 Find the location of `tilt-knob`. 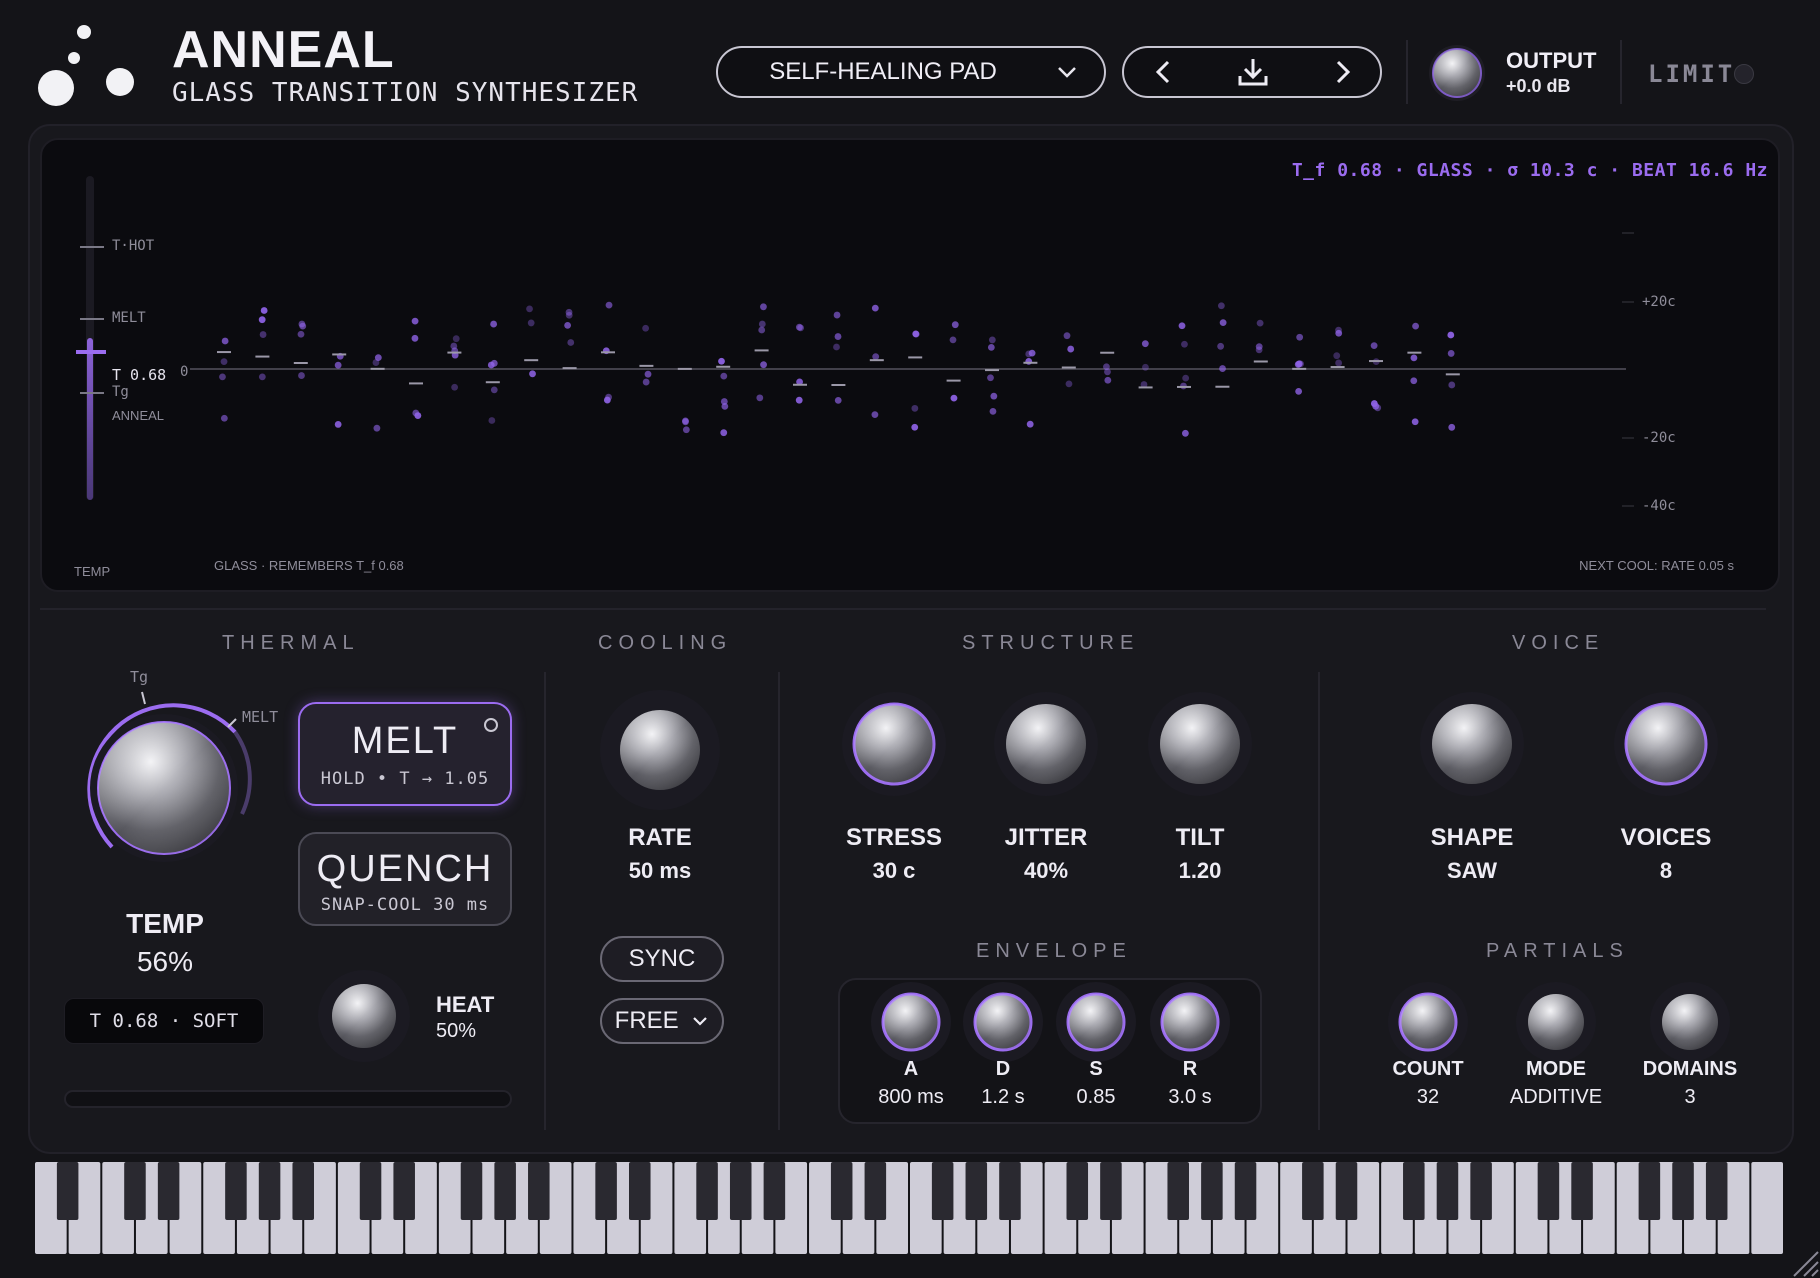

tilt-knob is located at coordinates (1200, 744).